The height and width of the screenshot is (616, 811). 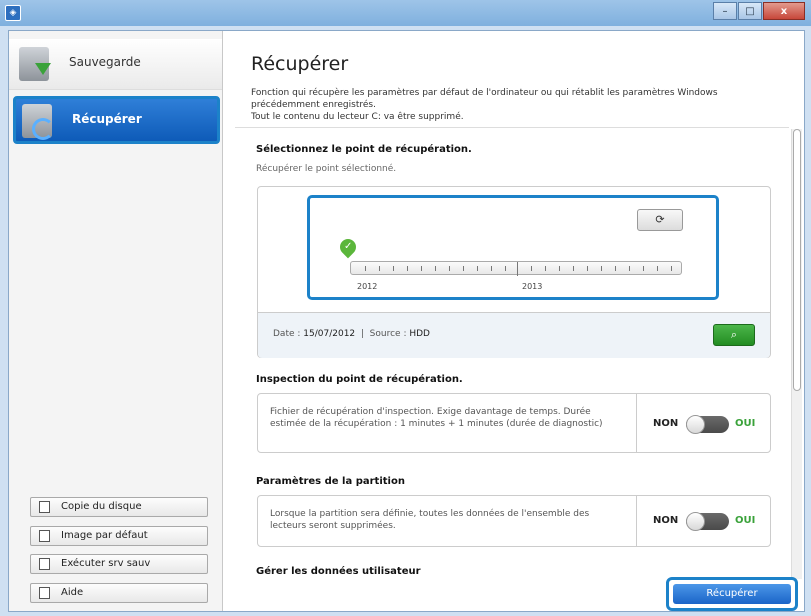 I want to click on title-bar: ◈ – □ x, so click(x=405, y=13).